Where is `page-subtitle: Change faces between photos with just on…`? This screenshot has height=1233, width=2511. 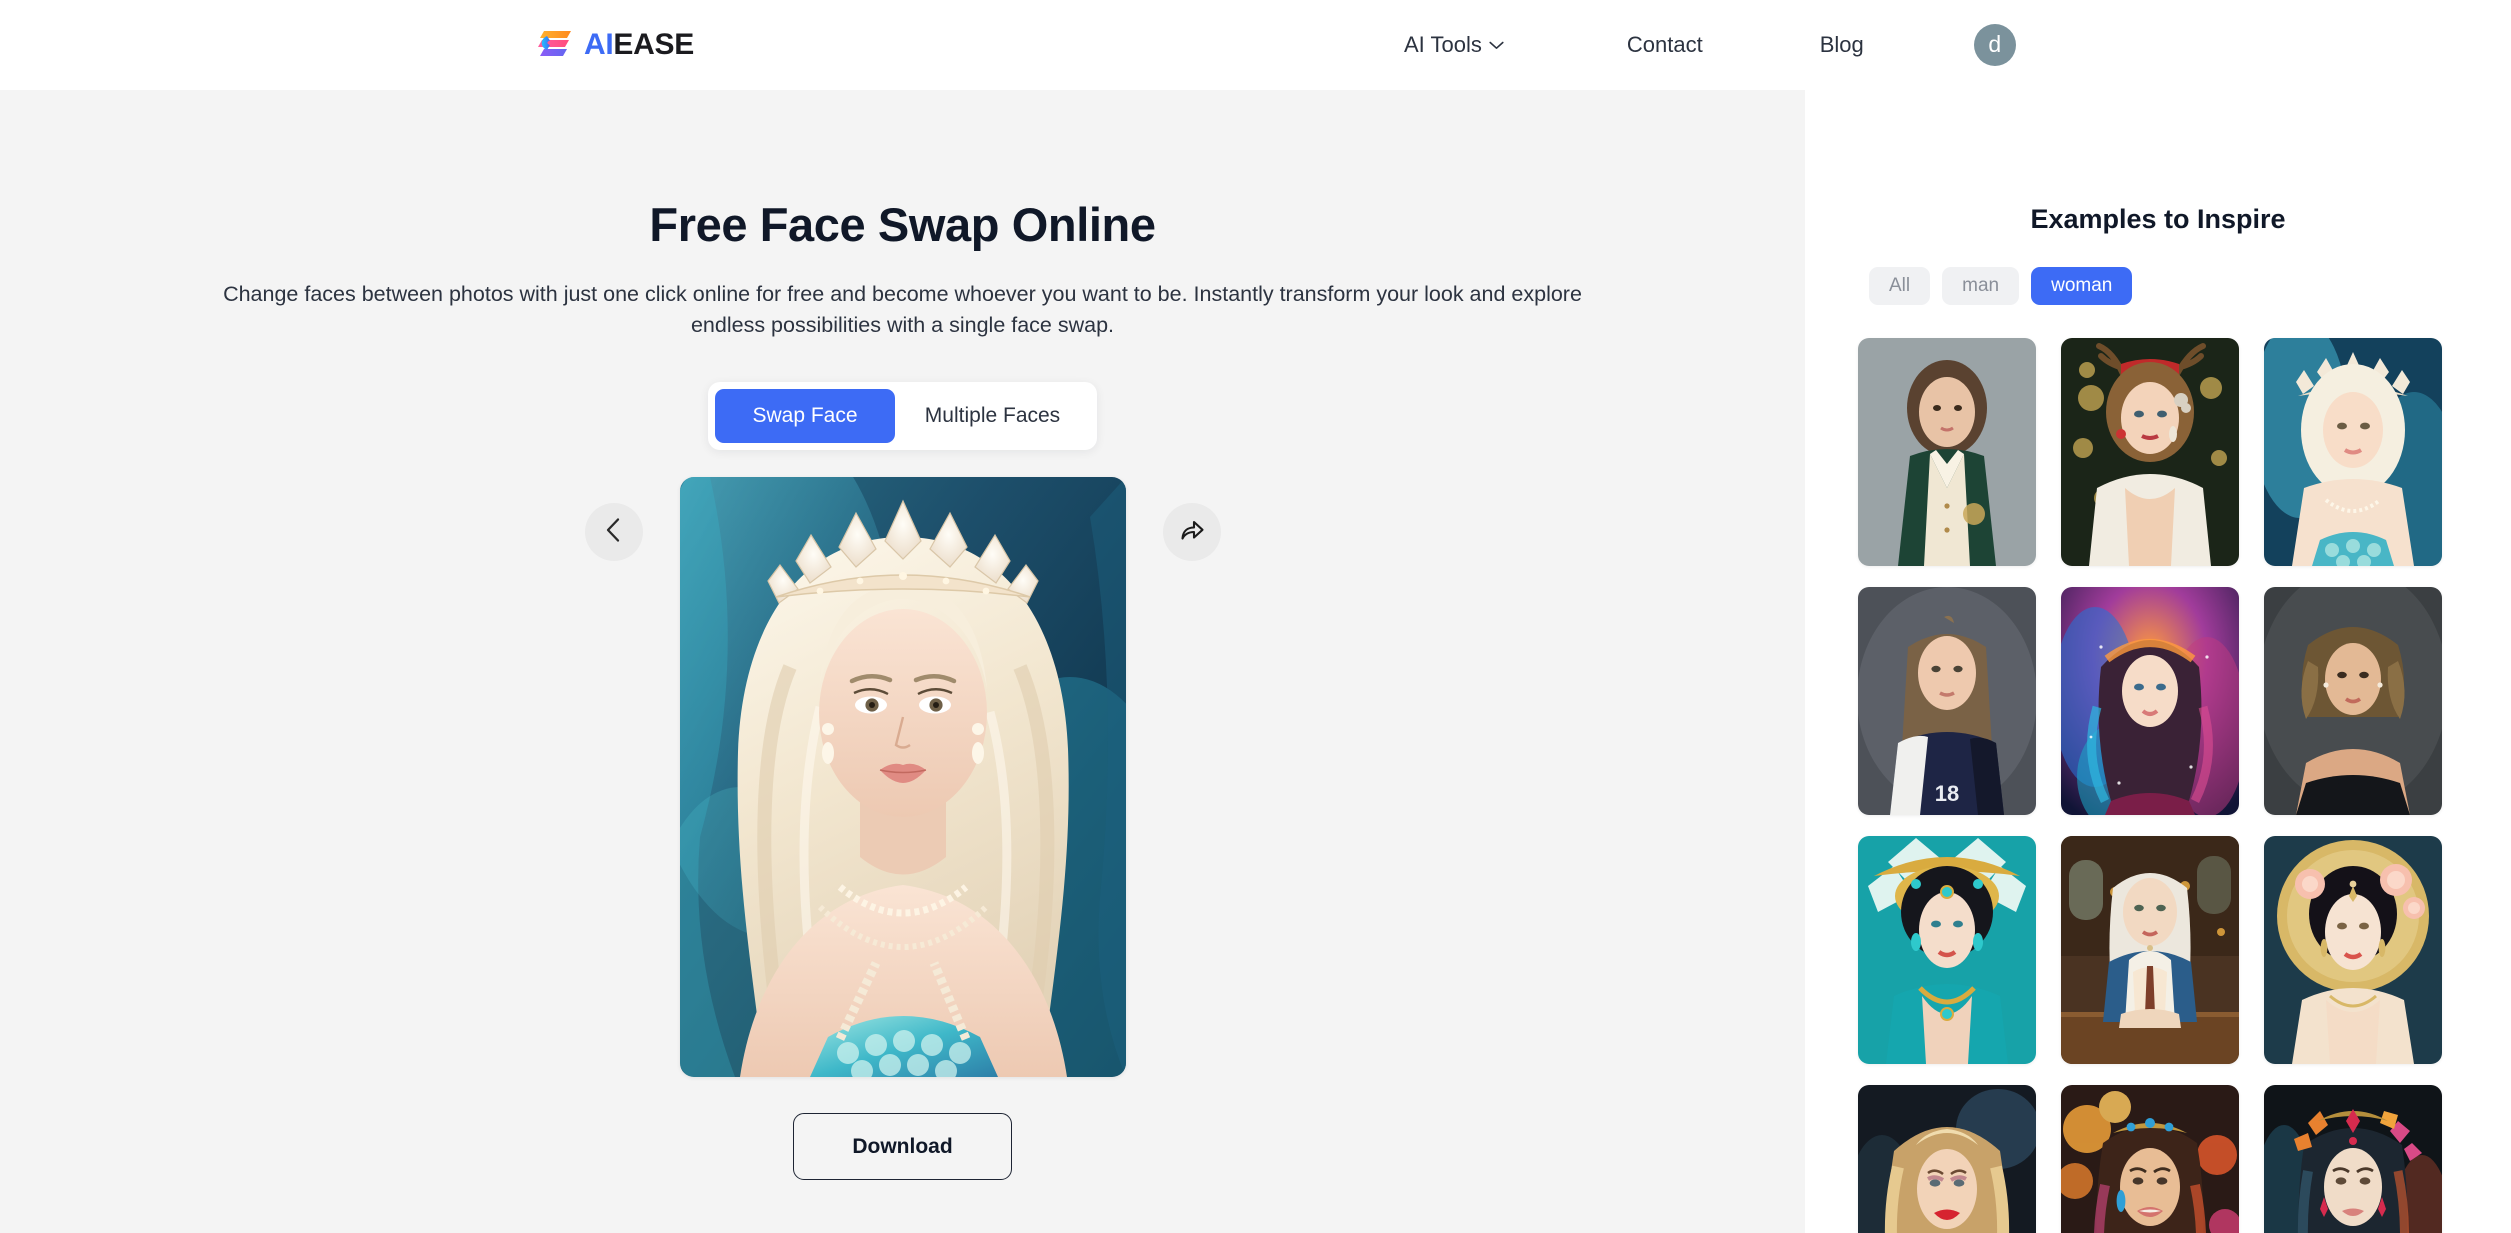 page-subtitle: Change faces between photos with just on… is located at coordinates (902, 309).